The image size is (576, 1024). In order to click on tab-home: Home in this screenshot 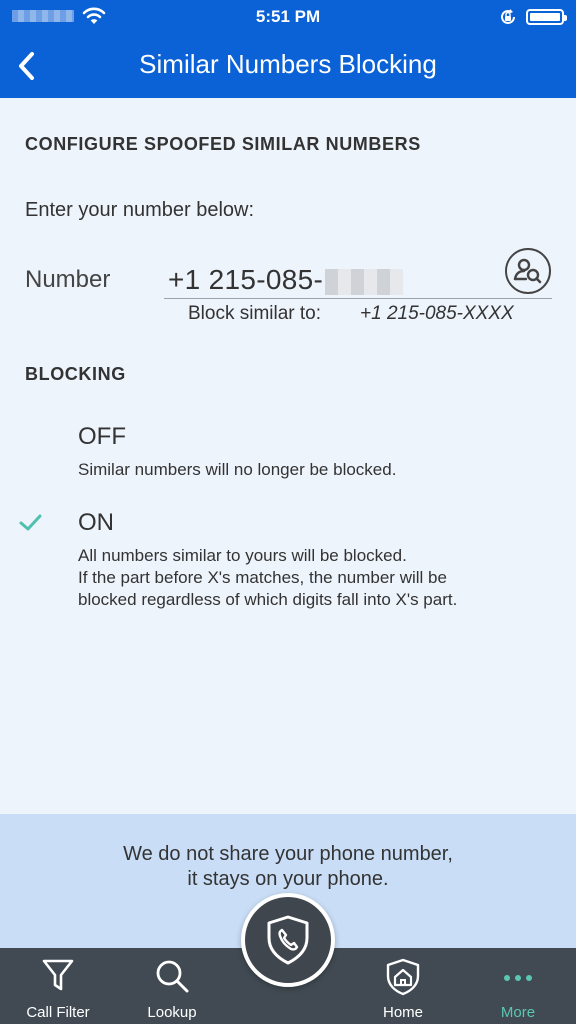, I will do `click(403, 986)`.